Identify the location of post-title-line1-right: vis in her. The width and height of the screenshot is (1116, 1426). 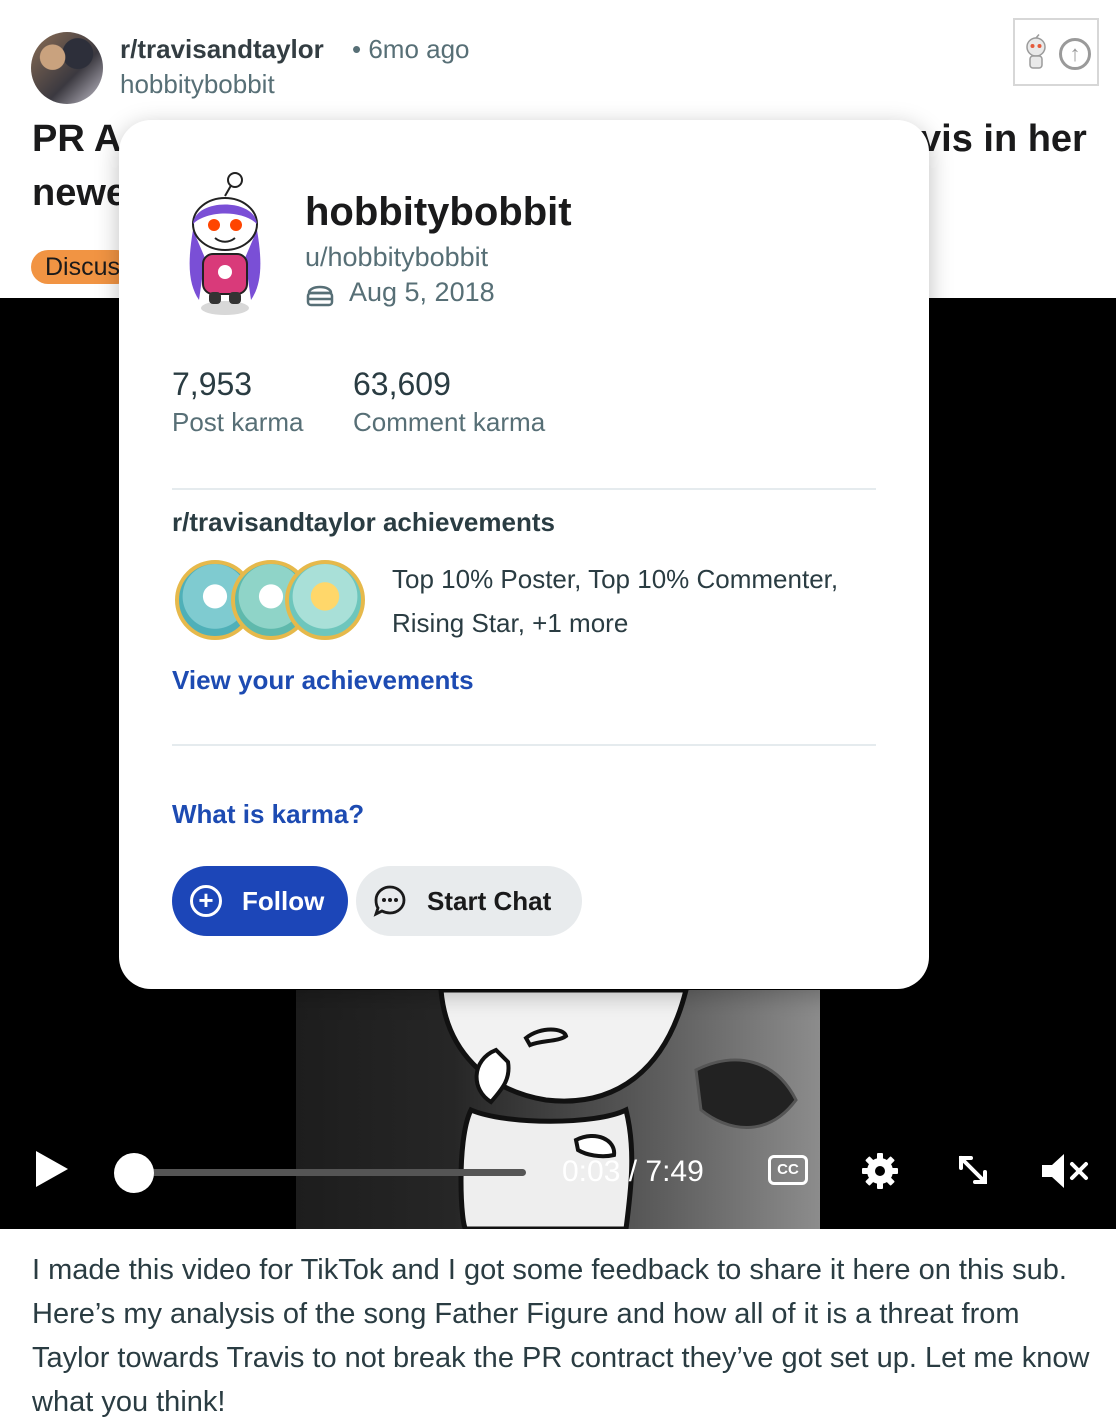
(1003, 139).